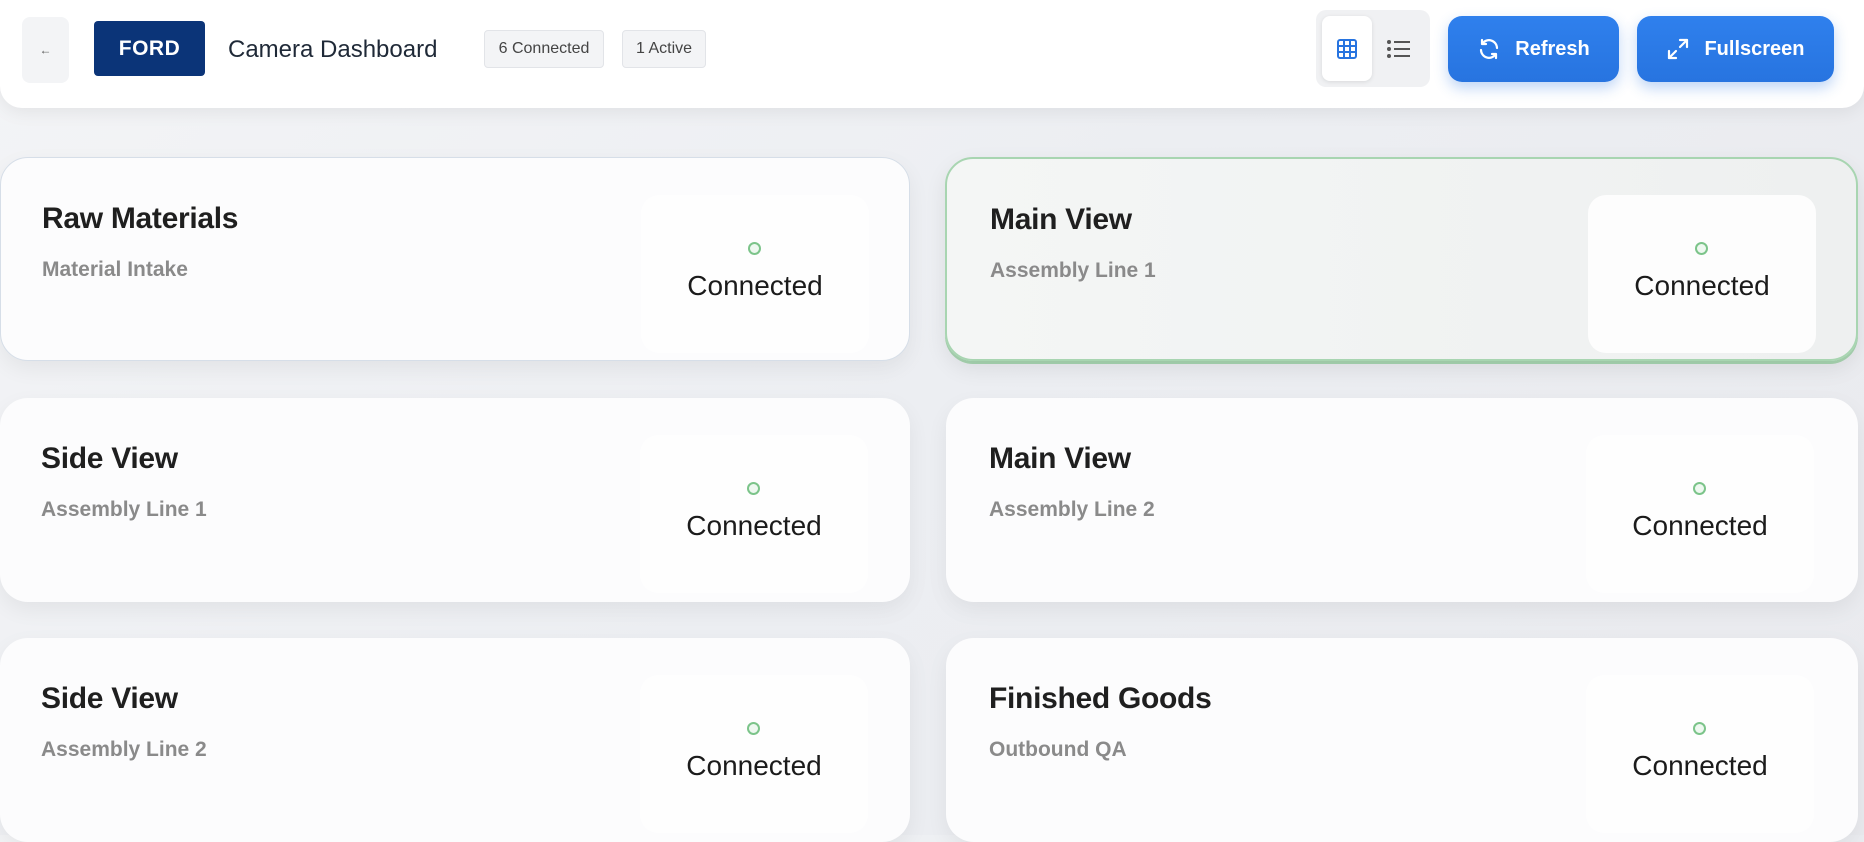  Describe the element at coordinates (1678, 49) in the screenshot. I see `expand-icon` at that location.